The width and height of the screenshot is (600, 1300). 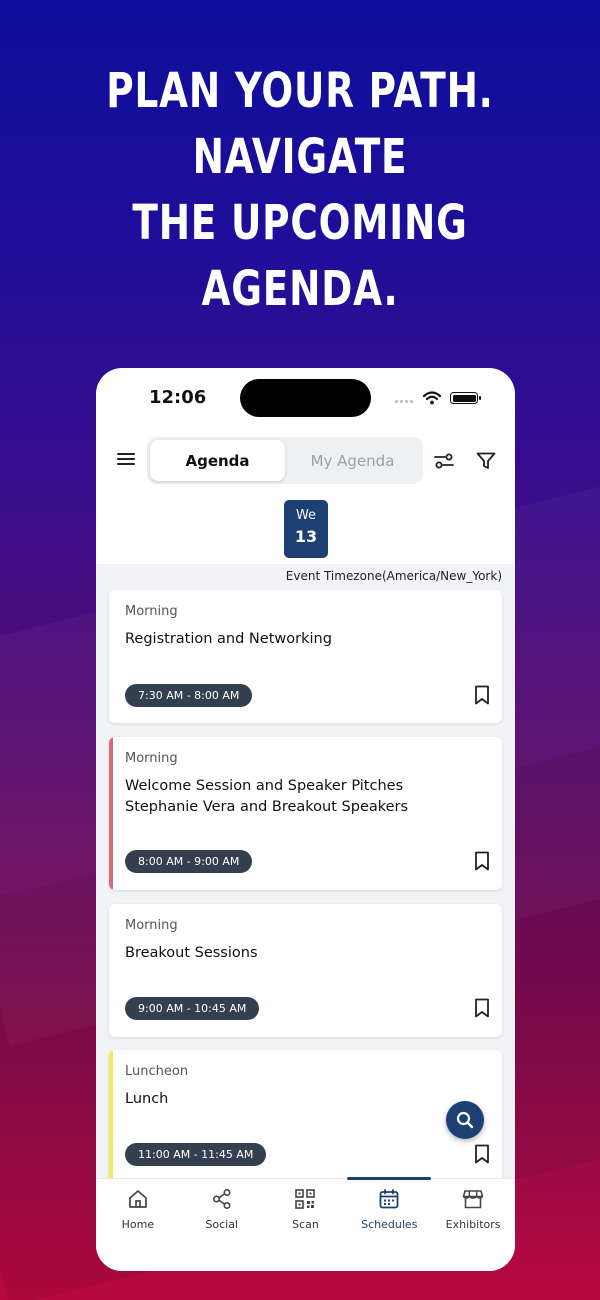 I want to click on search-button, so click(x=465, y=1120).